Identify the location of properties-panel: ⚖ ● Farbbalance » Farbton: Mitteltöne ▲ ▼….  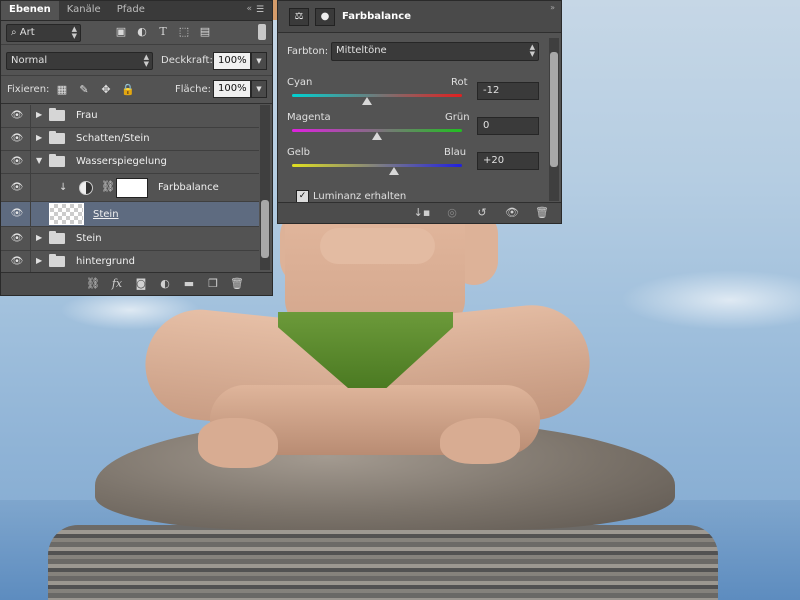
(419, 112).